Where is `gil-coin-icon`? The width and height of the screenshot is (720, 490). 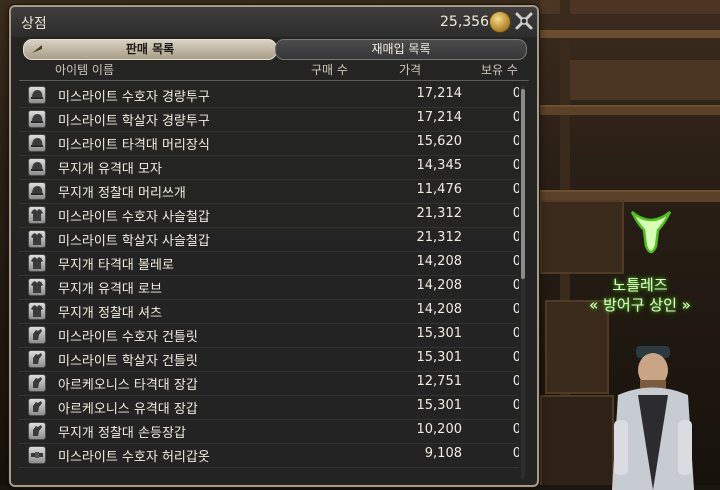
gil-coin-icon is located at coordinates (500, 22).